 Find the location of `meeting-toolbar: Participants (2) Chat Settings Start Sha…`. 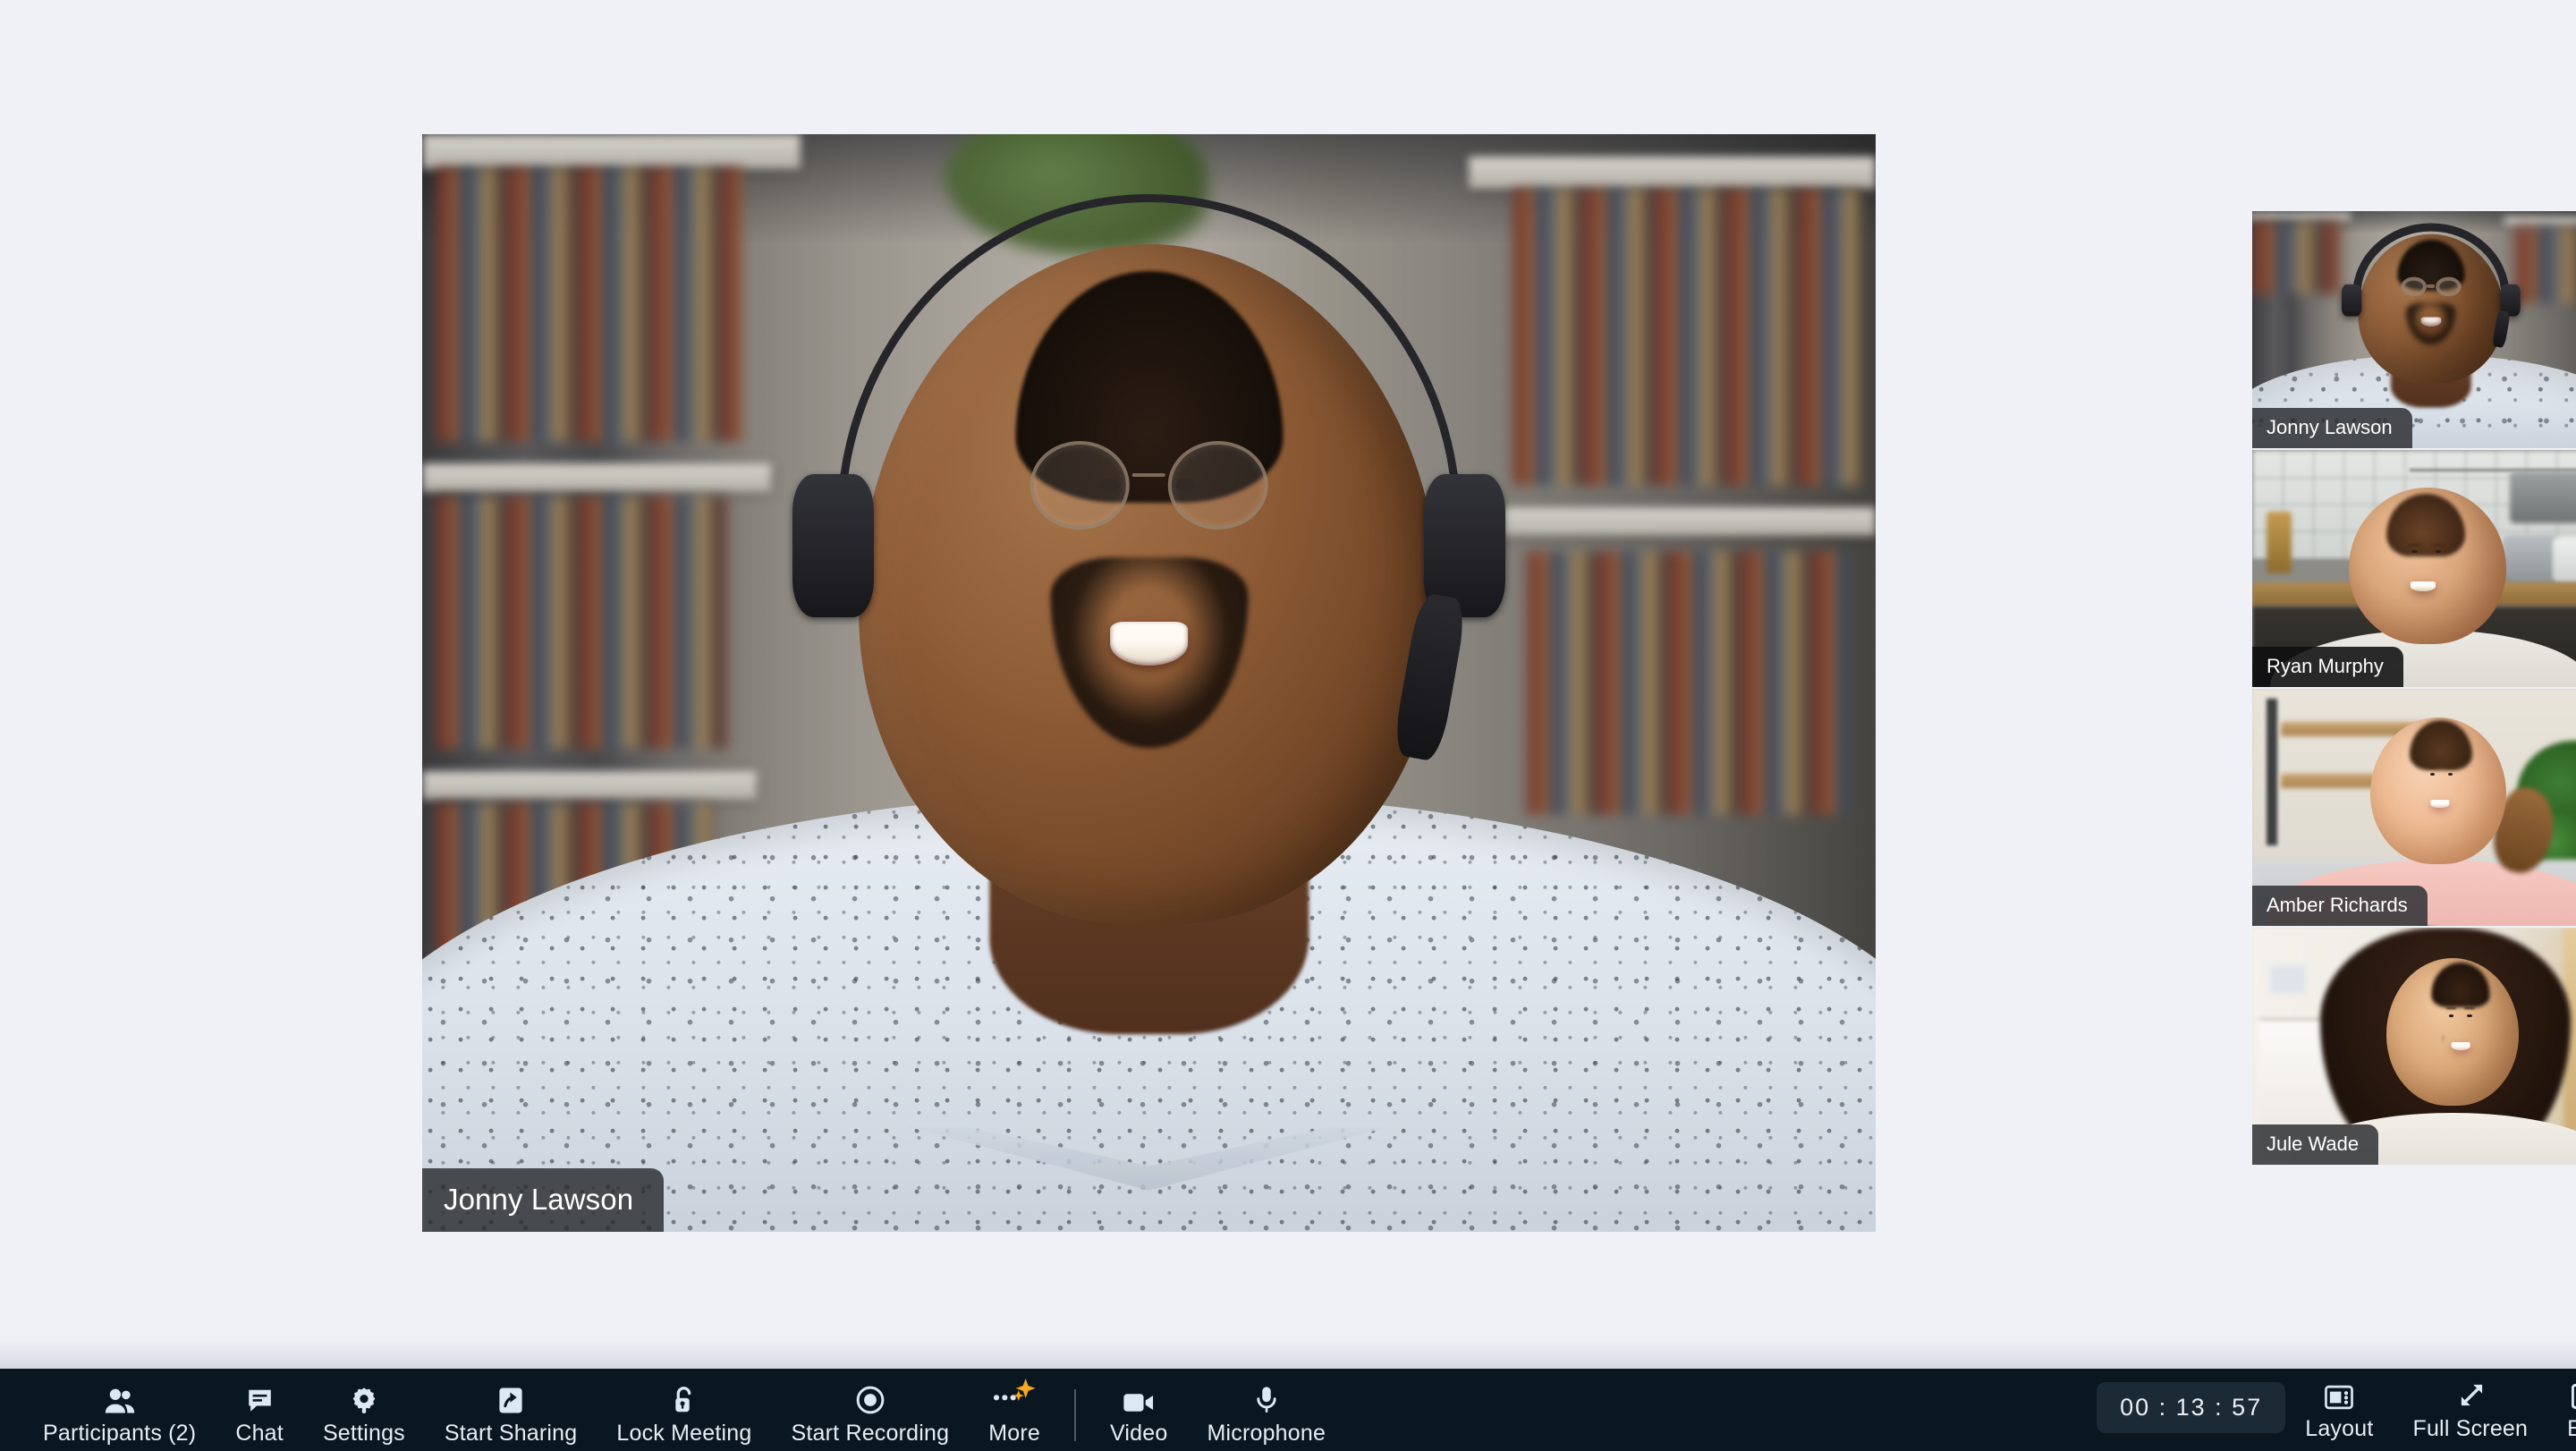

meeting-toolbar: Participants (2) Chat Settings Start Sha… is located at coordinates (1288, 1410).